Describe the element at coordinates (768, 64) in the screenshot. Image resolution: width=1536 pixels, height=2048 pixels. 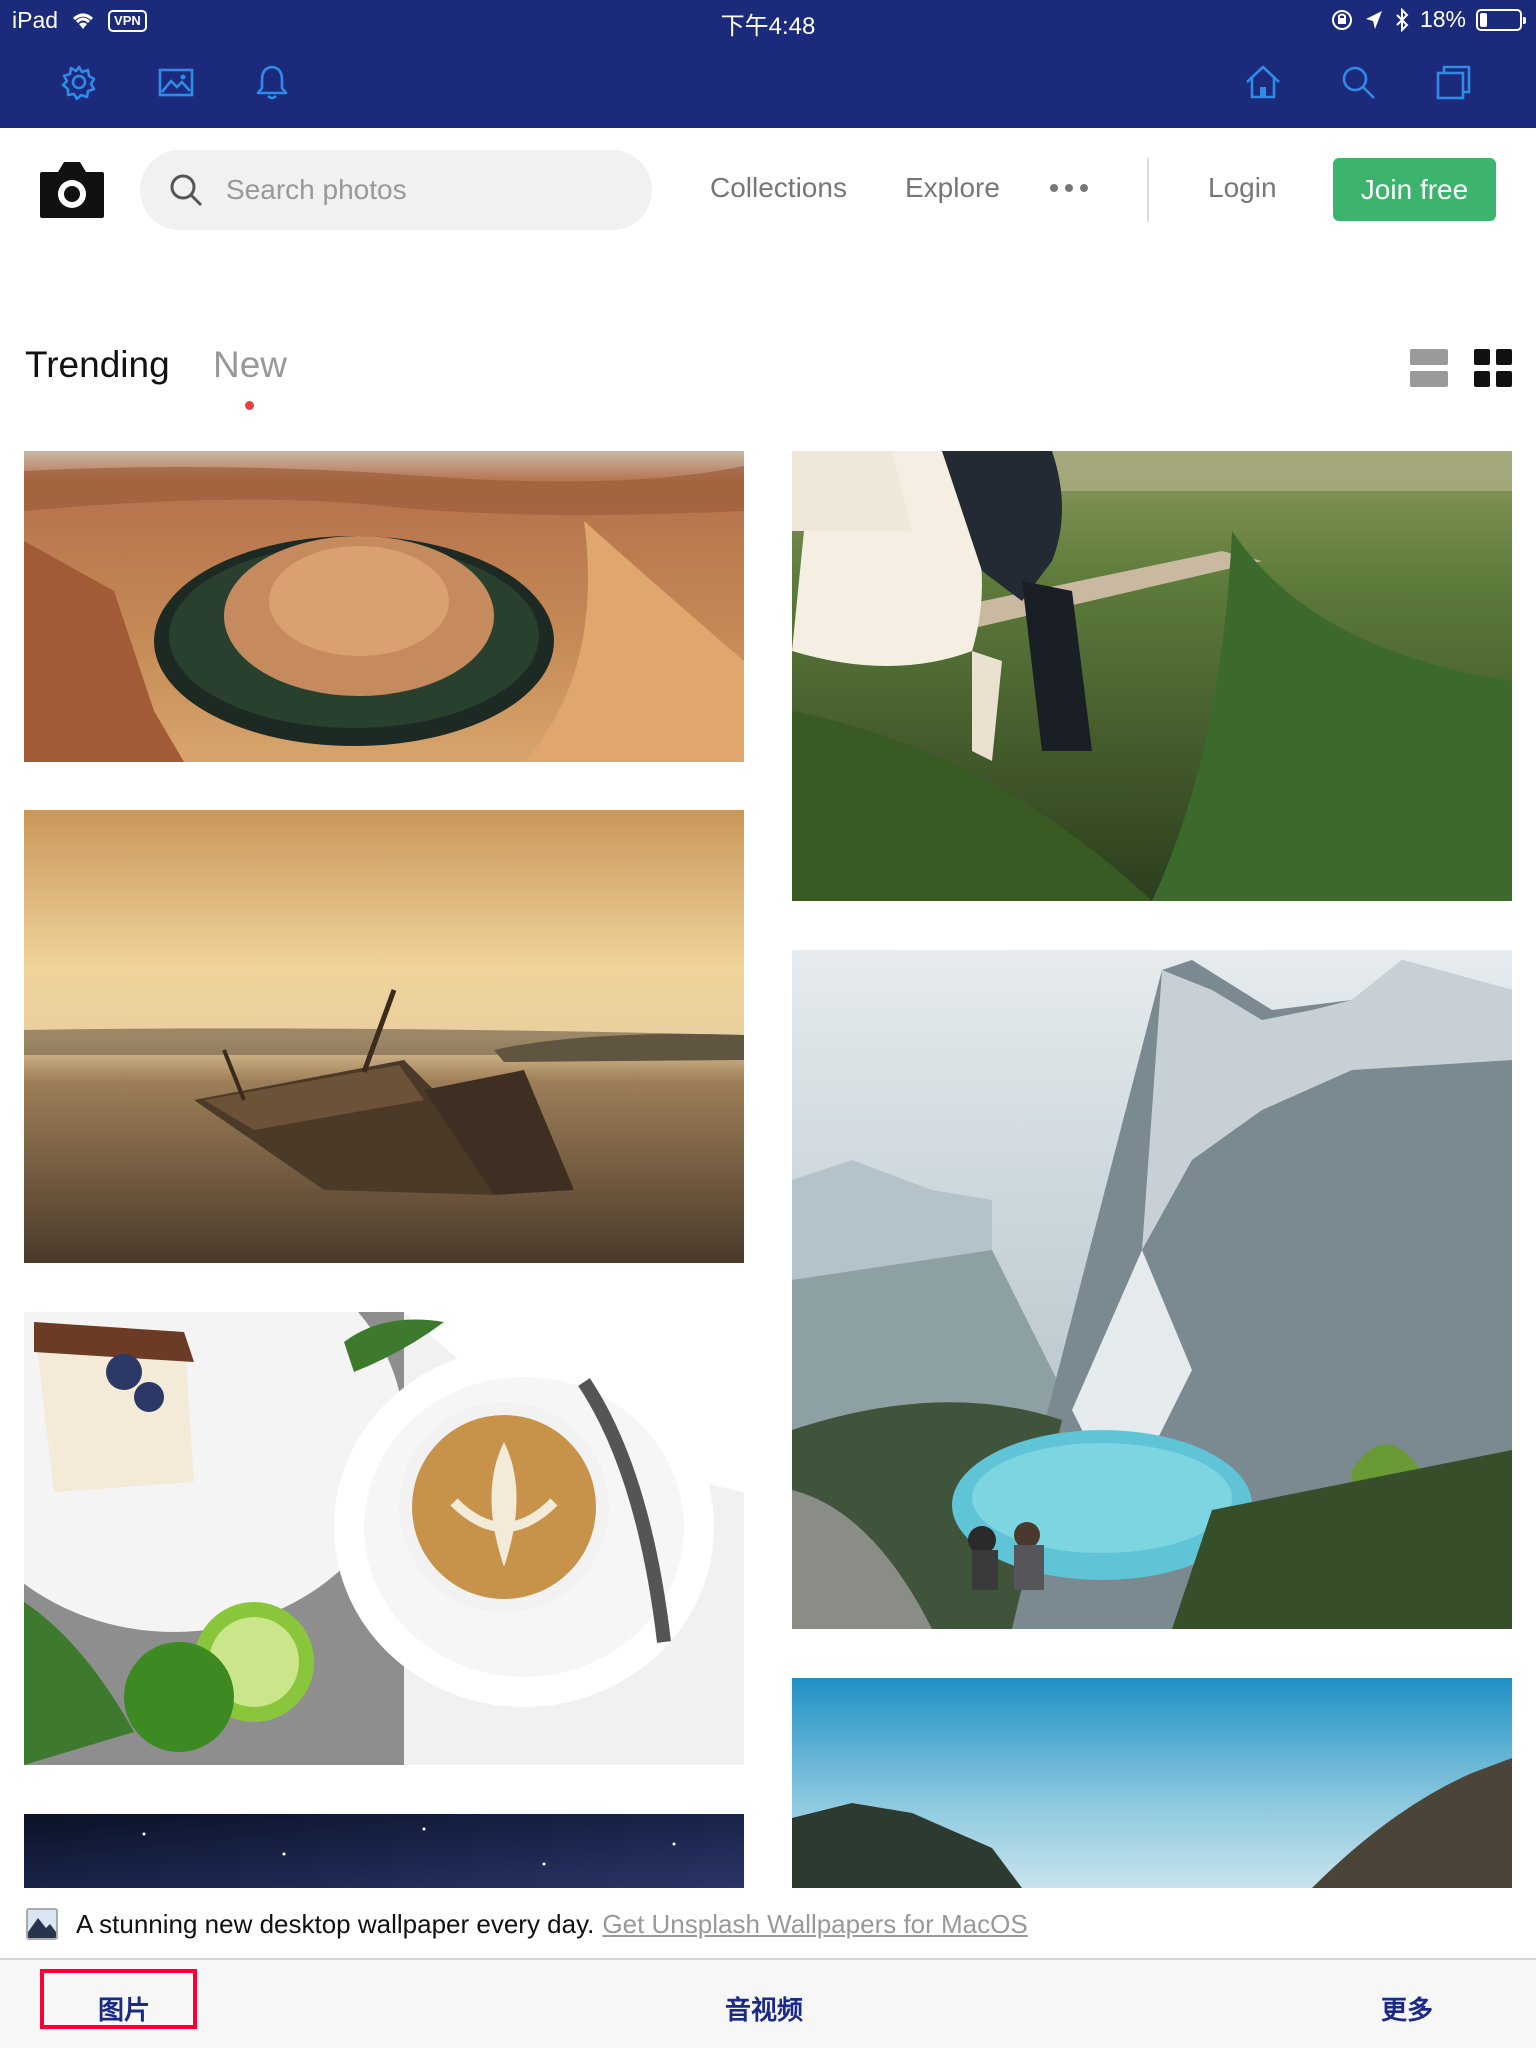
I see `app-top-bar: iPad VPN 下午4:48 18%` at that location.